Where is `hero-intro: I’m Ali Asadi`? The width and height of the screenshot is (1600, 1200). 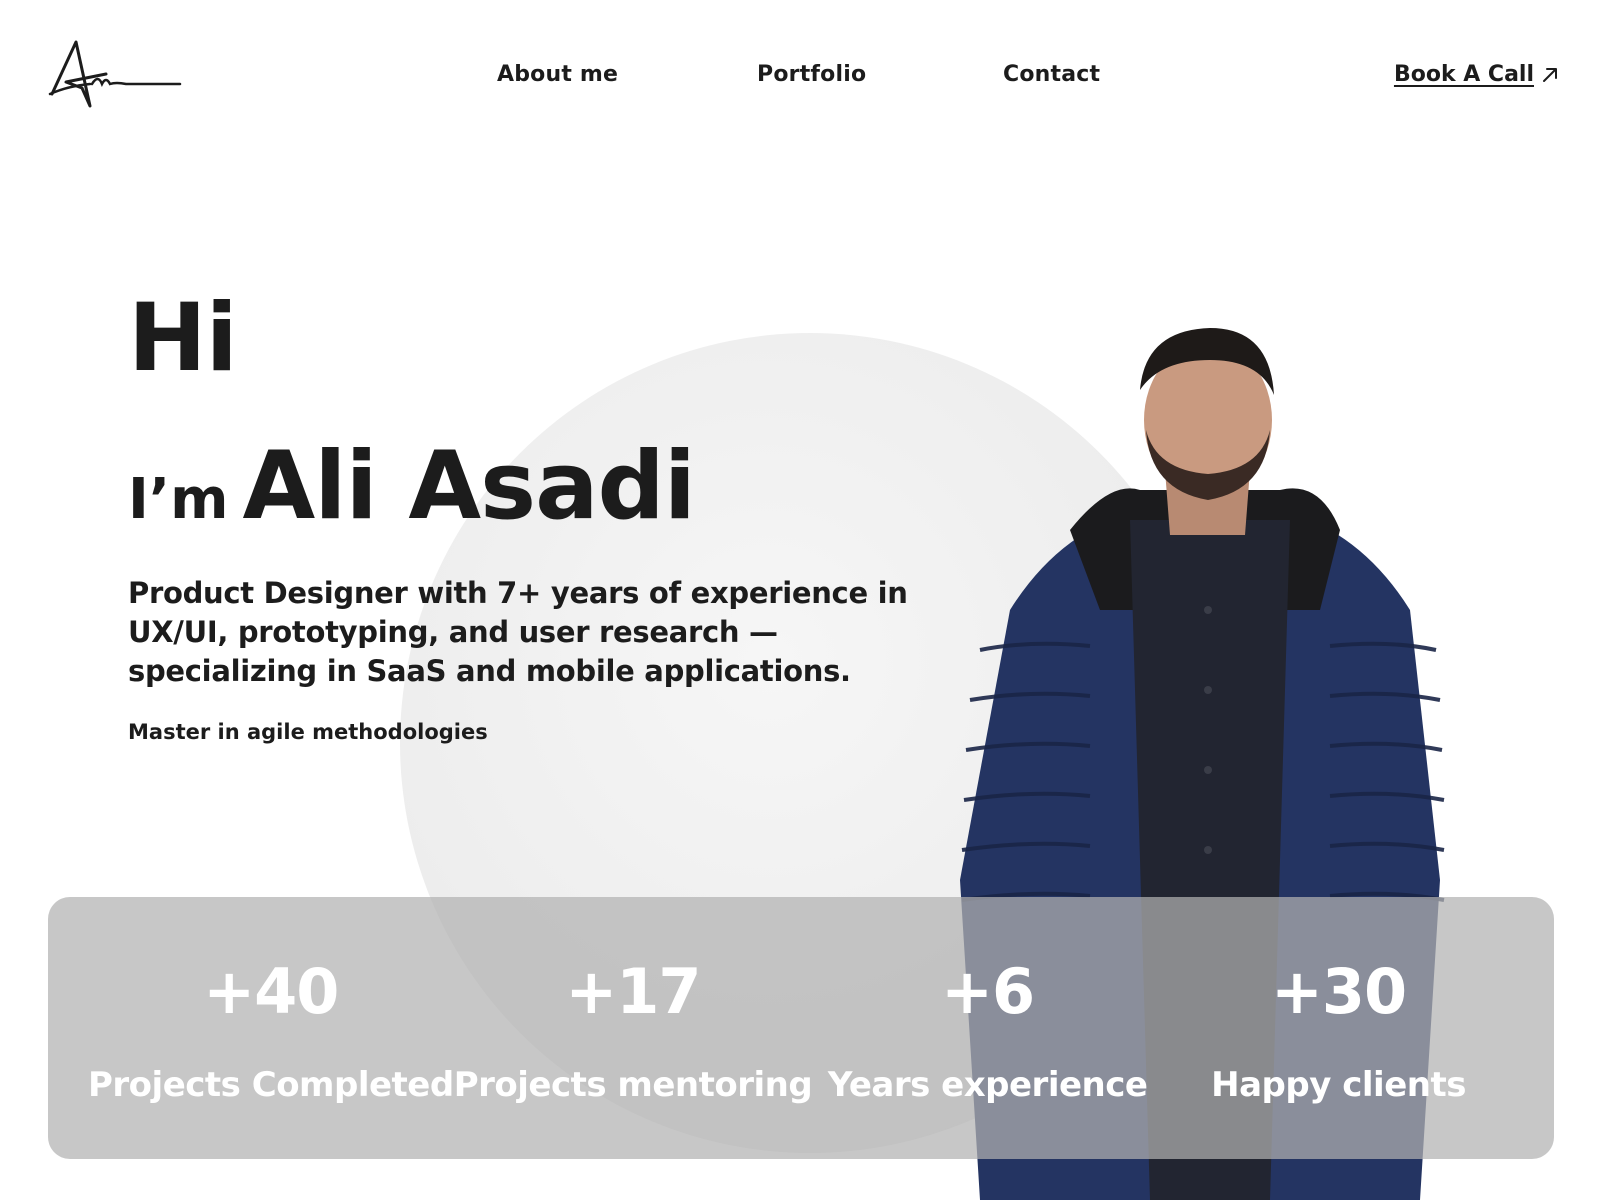 hero-intro: I’m Ali Asadi is located at coordinates (412, 487).